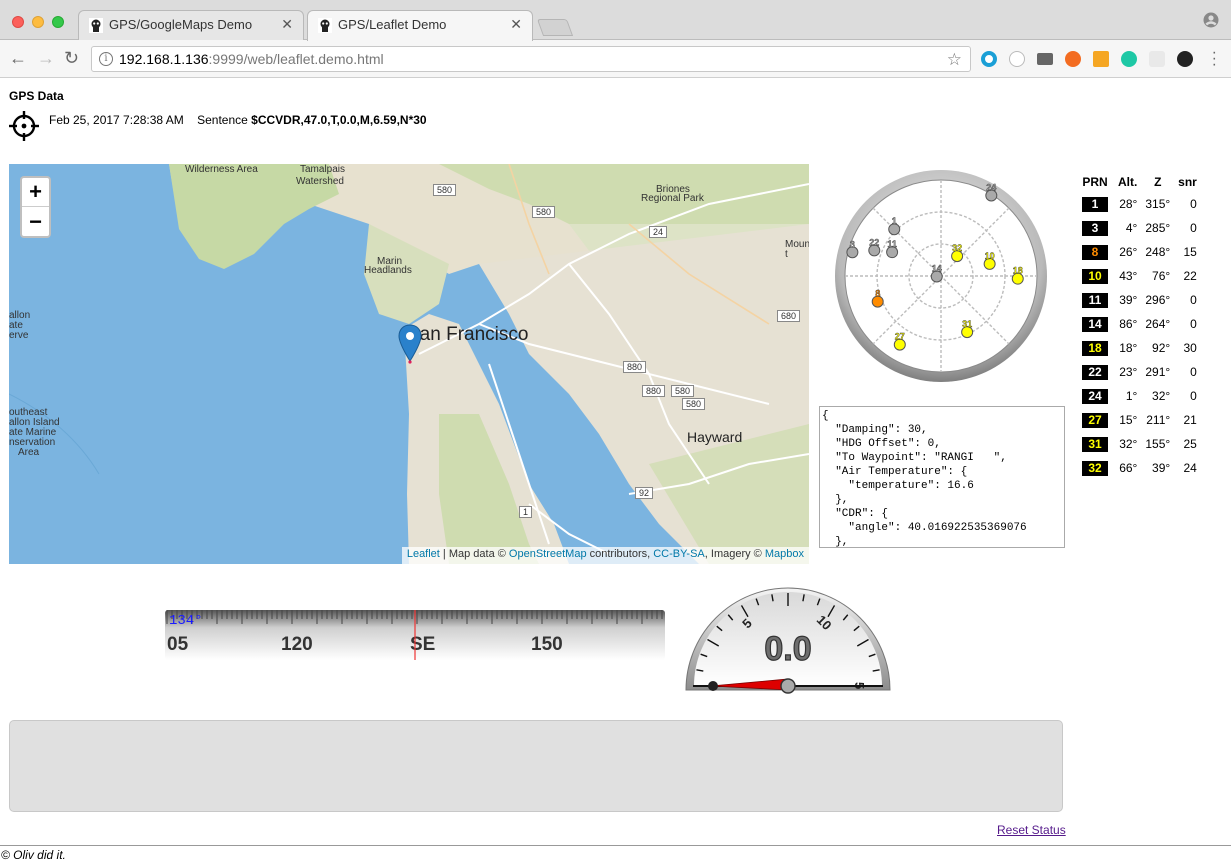  What do you see at coordinates (877, 294) in the screenshot?
I see `satellite-dot-label: 8` at bounding box center [877, 294].